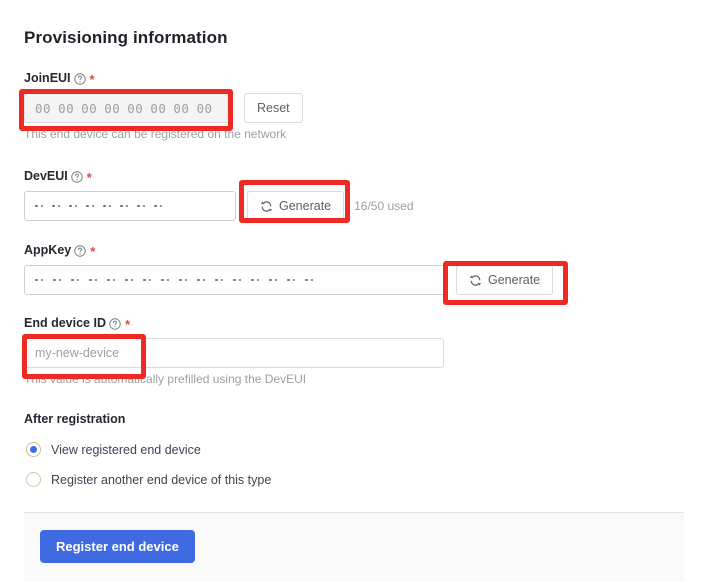 The image size is (708, 582). I want to click on join-eui-label-text: JoinEUI, so click(47, 78).